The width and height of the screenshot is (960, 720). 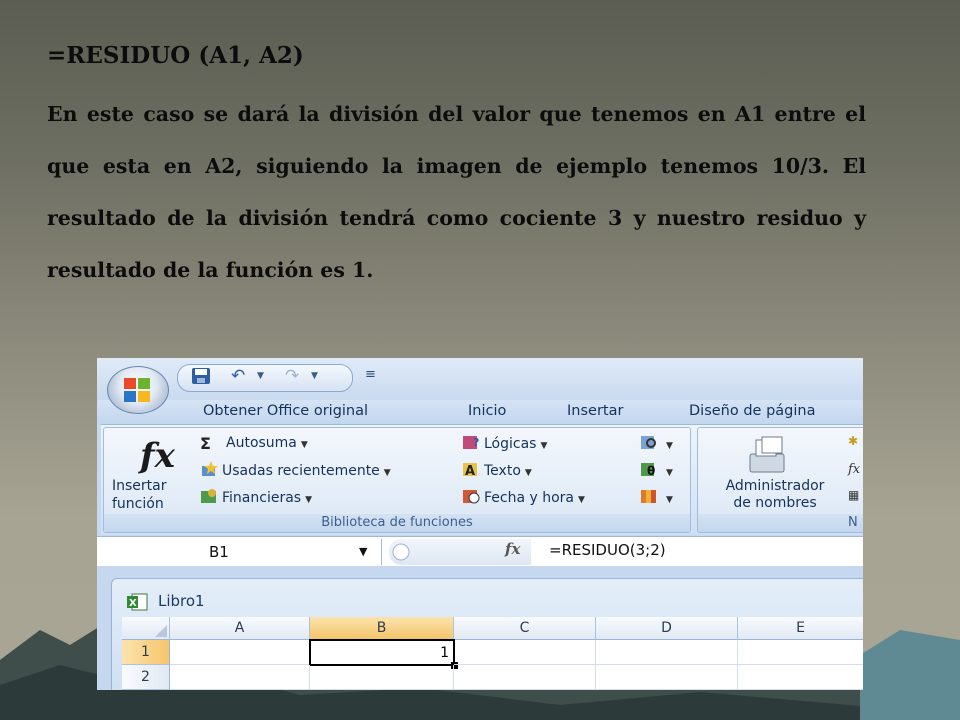 I want to click on create-from-selection-icon: ▦, so click(x=853, y=495).